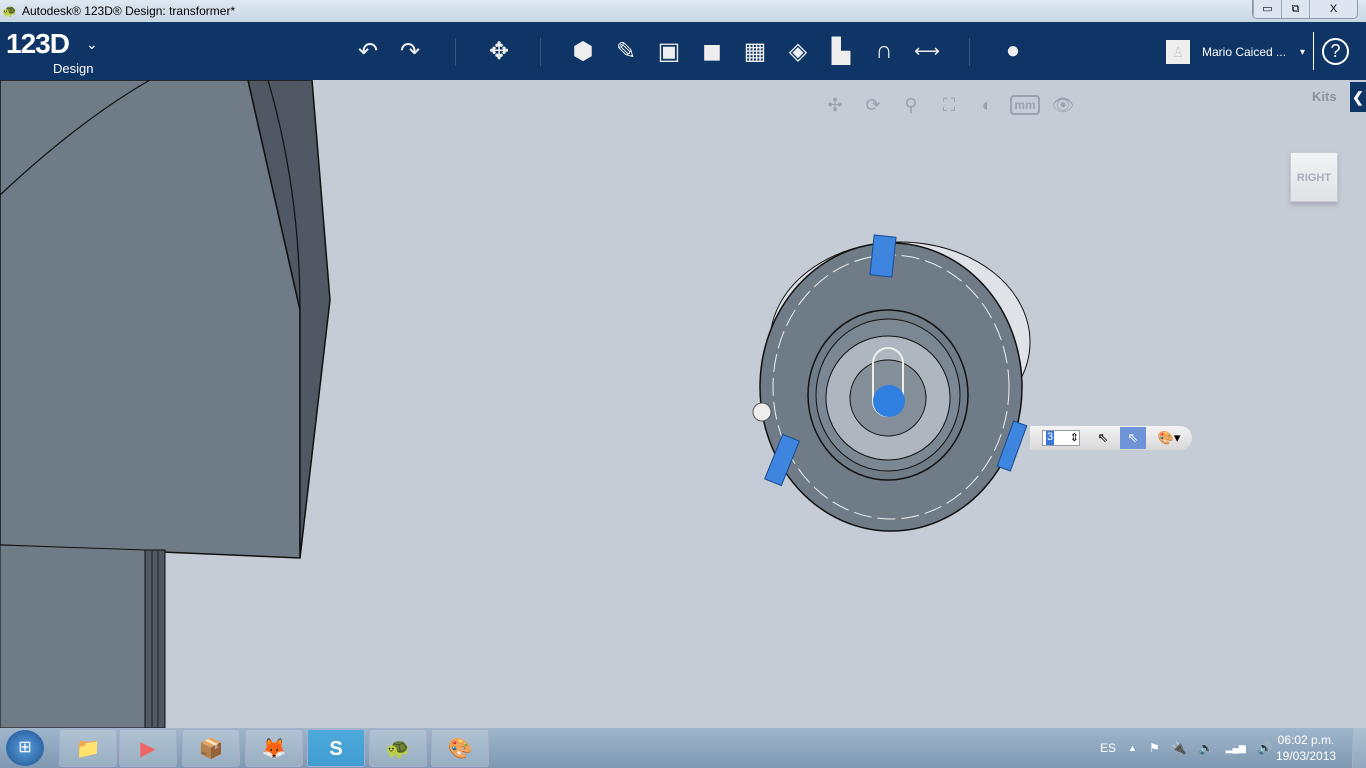 The height and width of the screenshot is (768, 1366). Describe the element at coordinates (92, 44) in the screenshot. I see `chevron-down-icon: ⌄` at that location.